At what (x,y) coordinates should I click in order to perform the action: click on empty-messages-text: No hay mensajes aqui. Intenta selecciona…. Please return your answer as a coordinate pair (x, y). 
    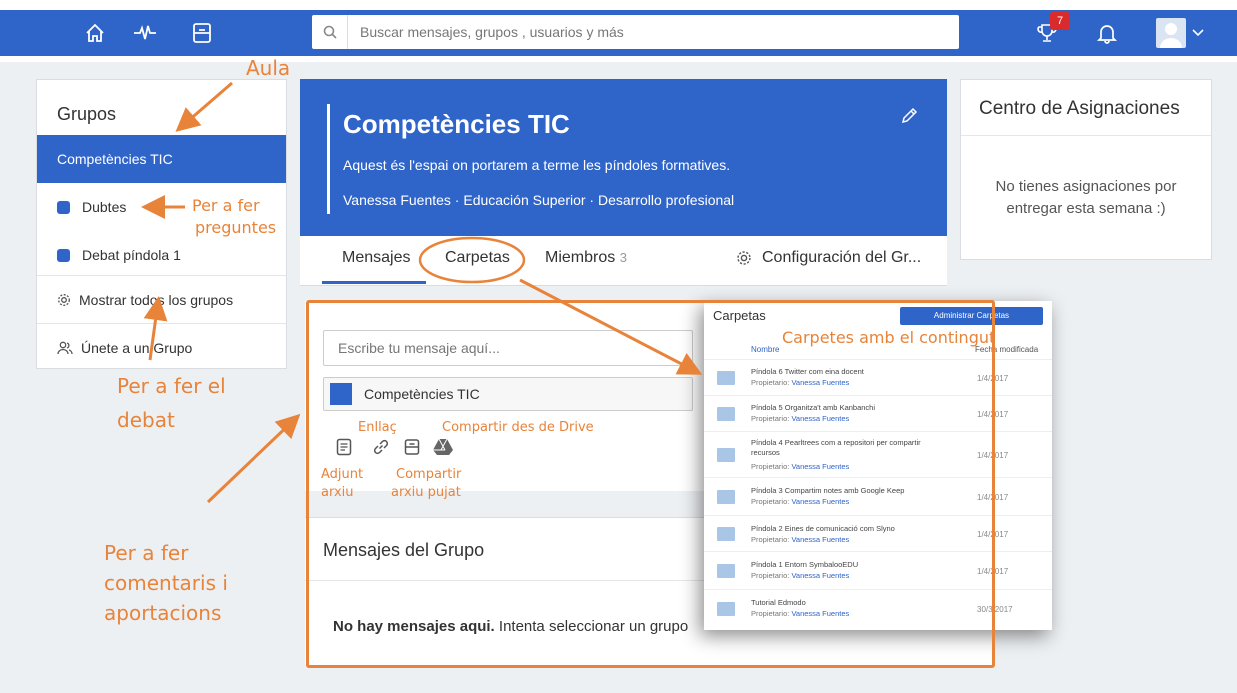
    Looking at the image, I should click on (510, 626).